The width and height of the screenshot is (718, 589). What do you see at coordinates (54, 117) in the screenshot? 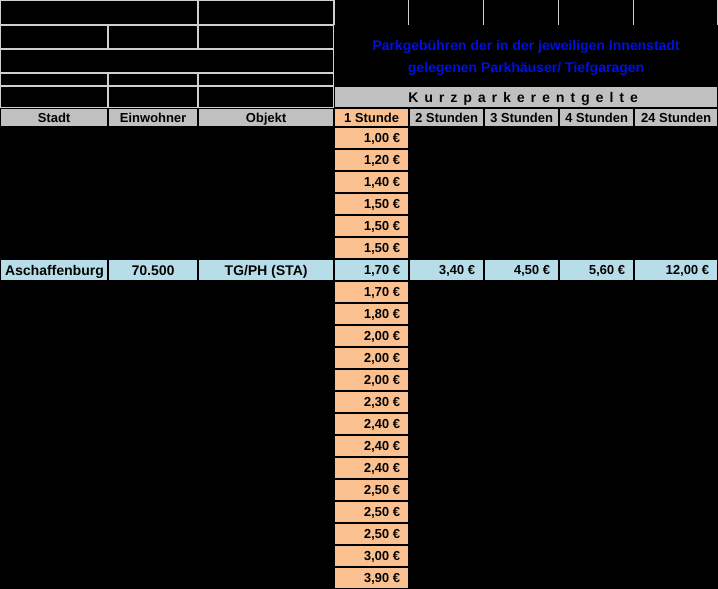
I see `column-header: Stadt` at bounding box center [54, 117].